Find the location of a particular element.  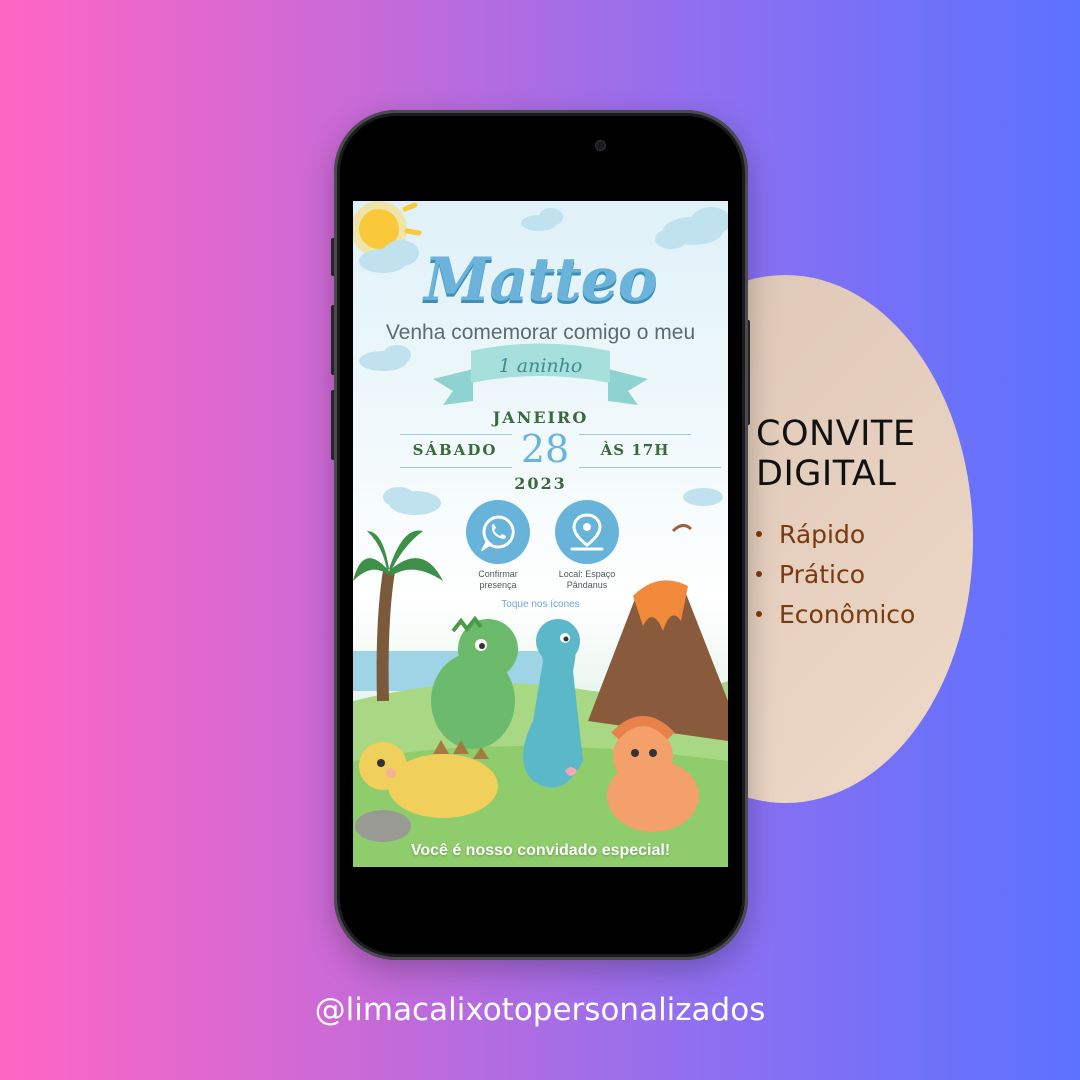

volcano-illustration is located at coordinates (658, 632).